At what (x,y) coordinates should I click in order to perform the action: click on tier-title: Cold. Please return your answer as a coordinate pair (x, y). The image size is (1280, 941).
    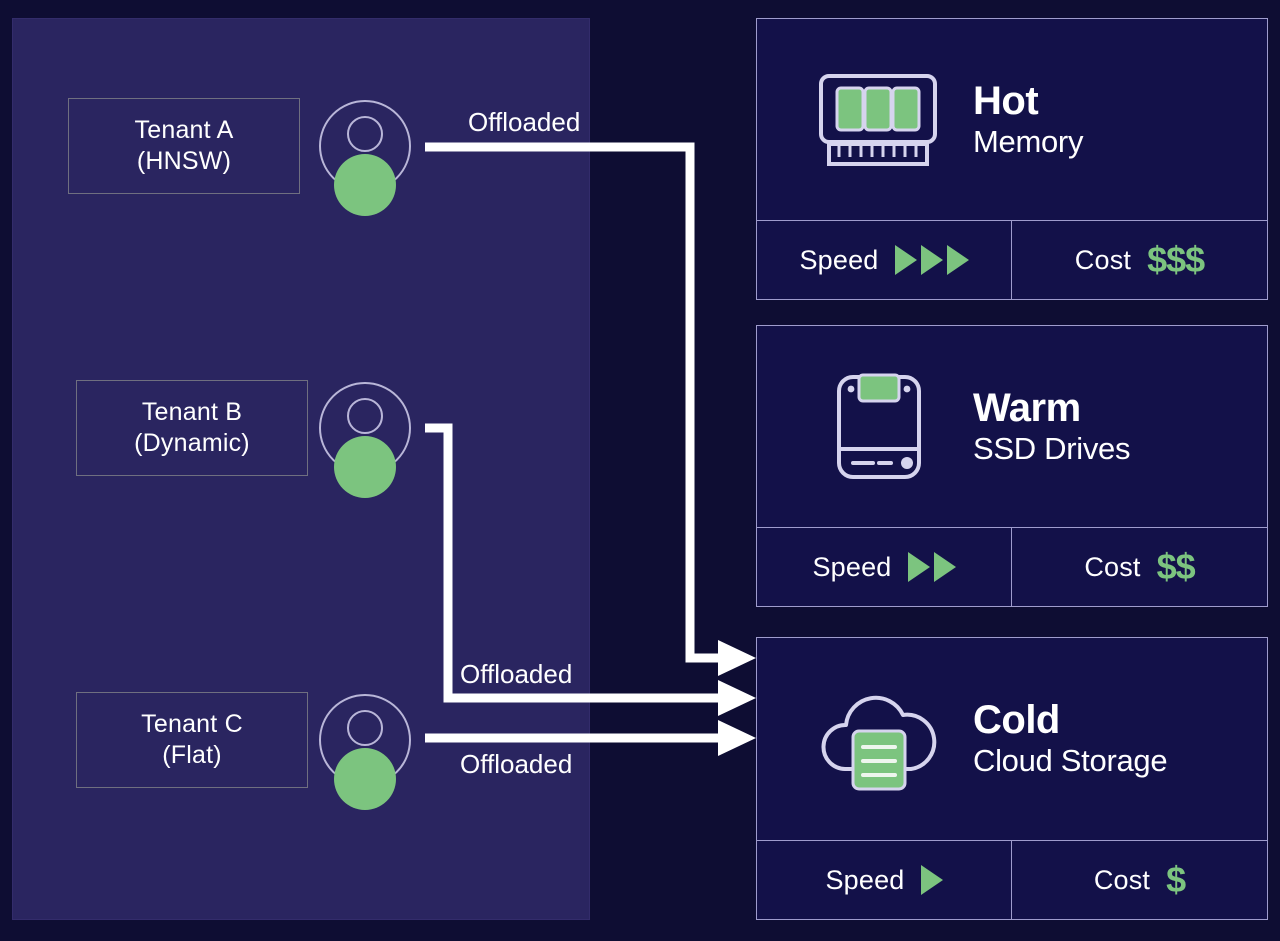
    Looking at the image, I should click on (1016, 720).